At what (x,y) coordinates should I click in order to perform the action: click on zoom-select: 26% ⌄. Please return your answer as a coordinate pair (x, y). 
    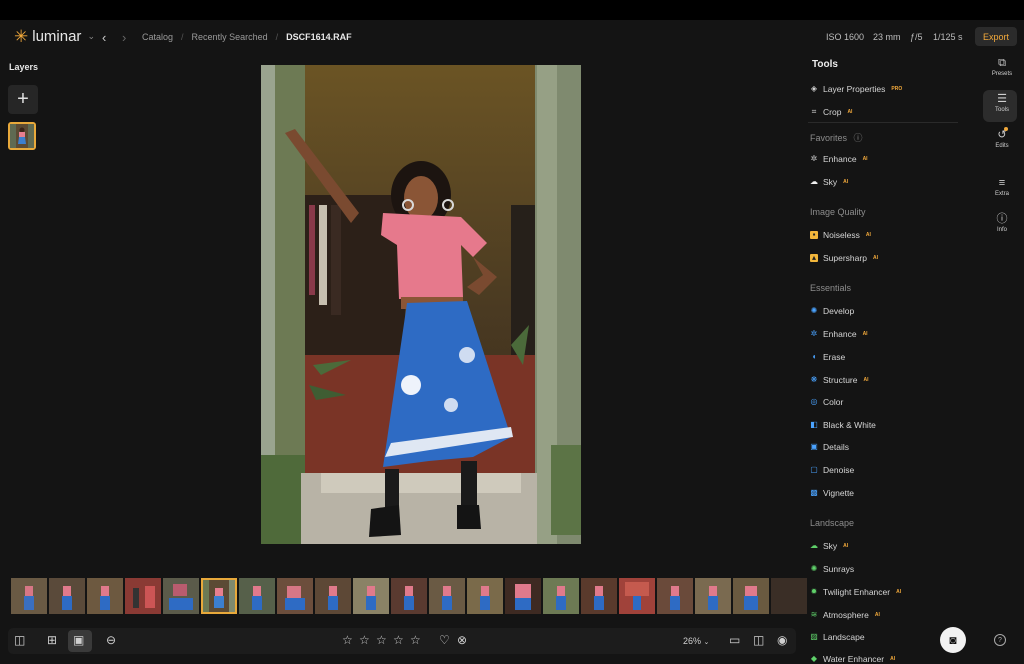
    Looking at the image, I should click on (696, 641).